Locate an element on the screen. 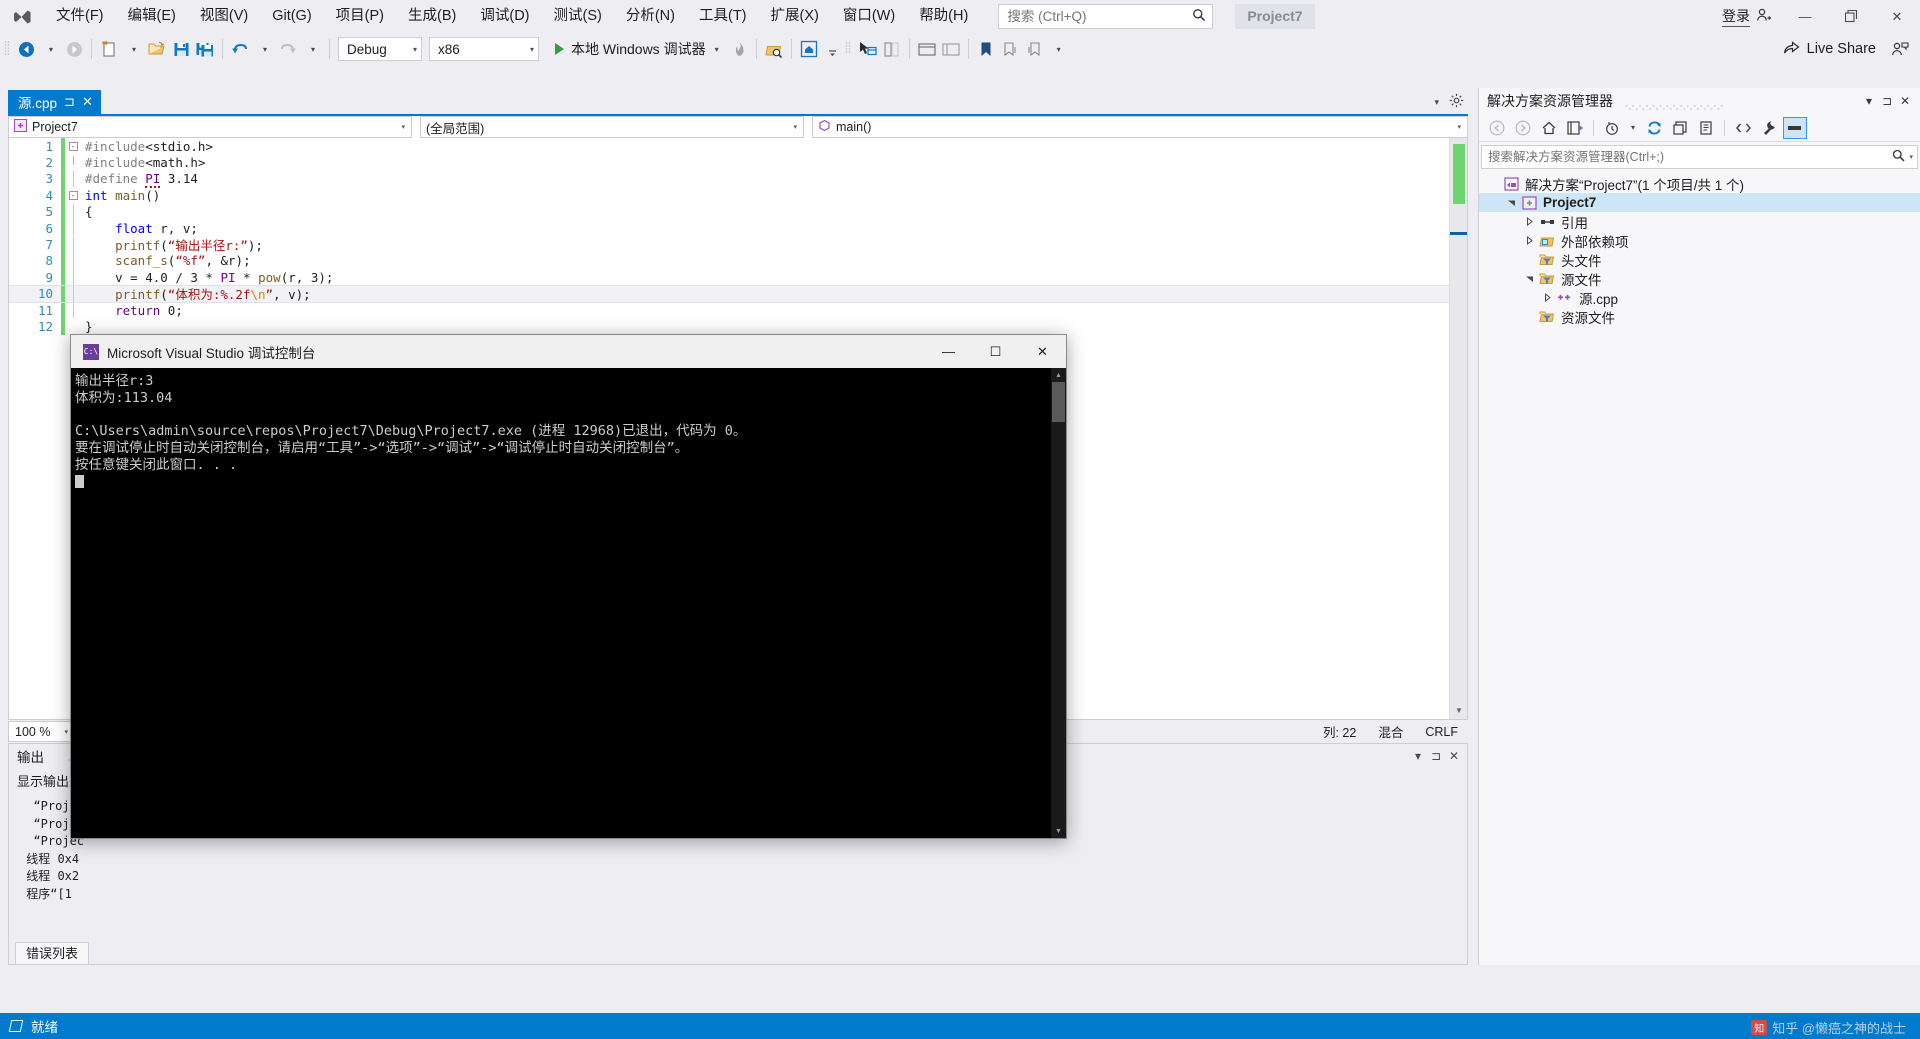 The width and height of the screenshot is (1920, 1039). solution-explorer-search-input is located at coordinates (1690, 157).